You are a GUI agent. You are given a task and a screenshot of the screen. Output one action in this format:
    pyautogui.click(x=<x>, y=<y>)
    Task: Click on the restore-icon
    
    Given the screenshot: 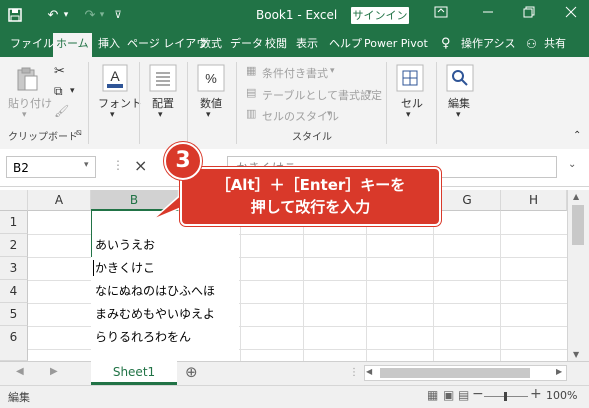 What is the action you would take?
    pyautogui.click(x=529, y=14)
    